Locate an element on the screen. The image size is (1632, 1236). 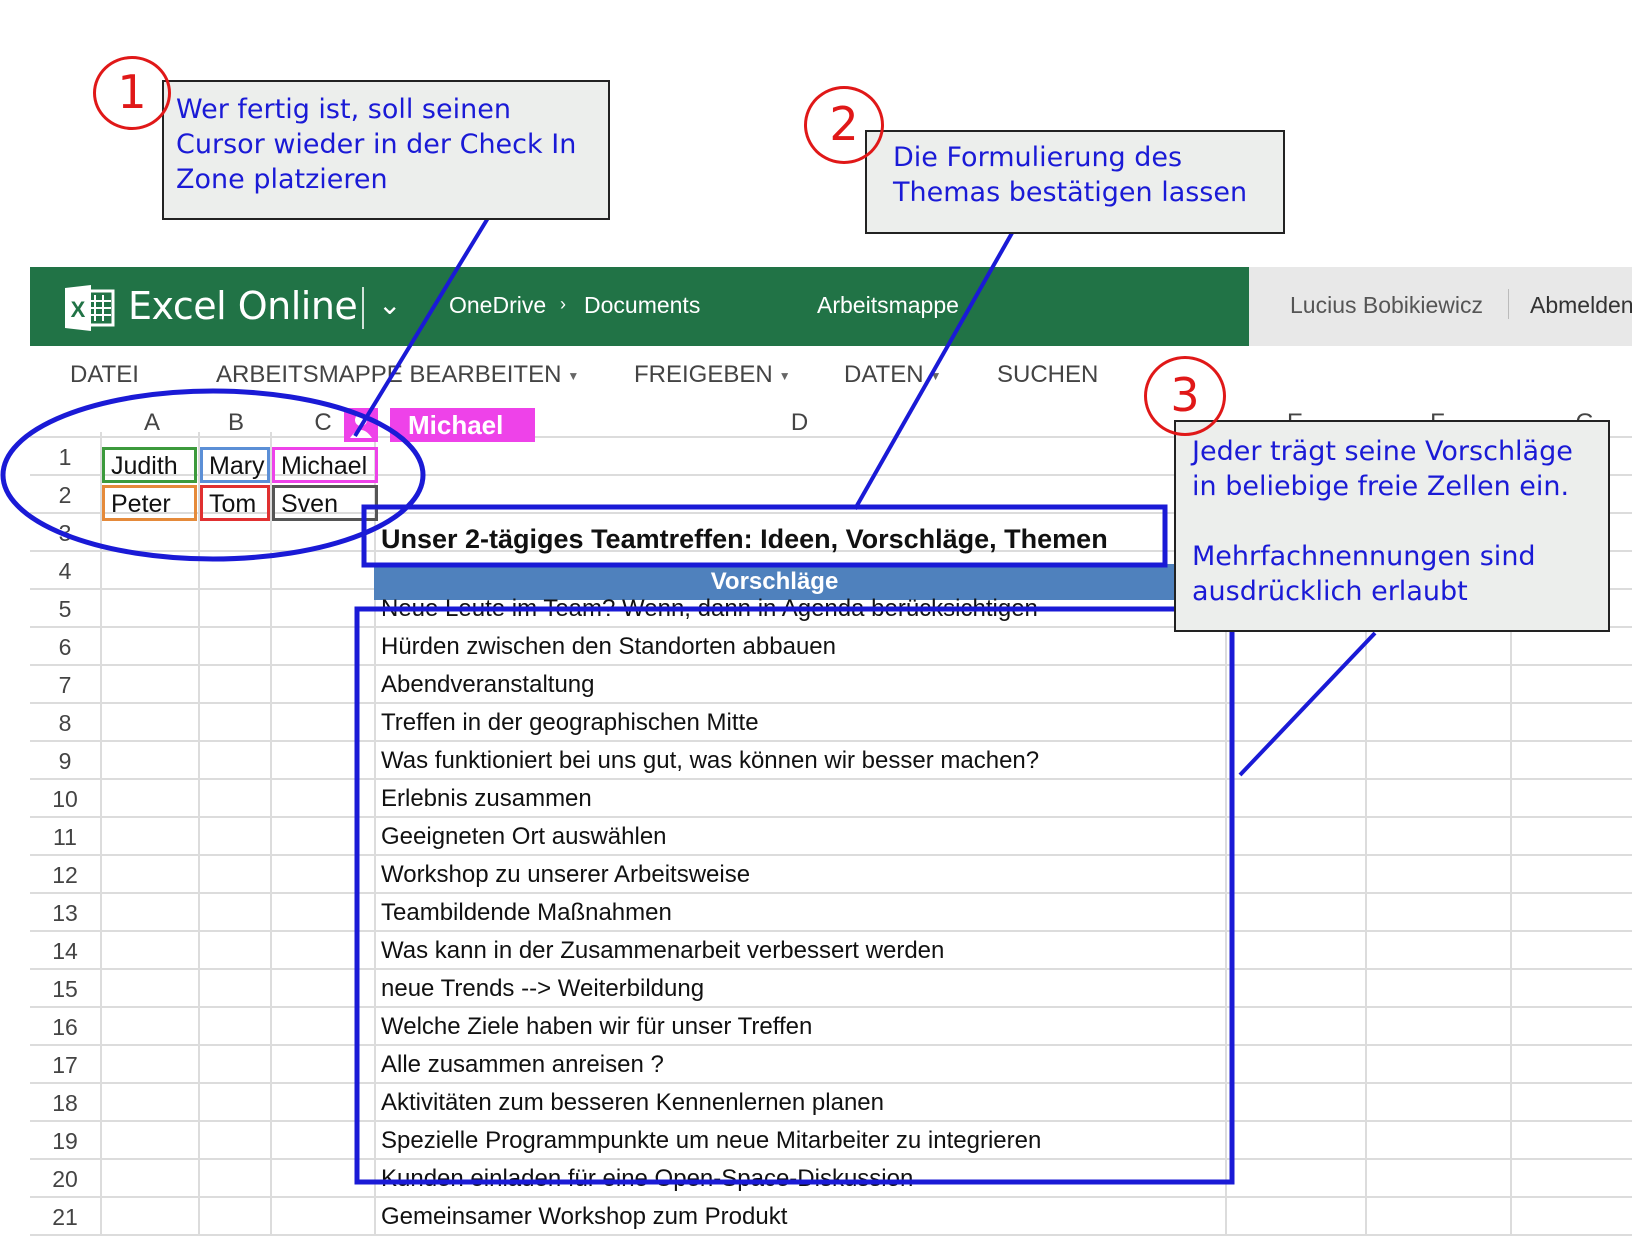
title-highlight-box is located at coordinates (764, 536).